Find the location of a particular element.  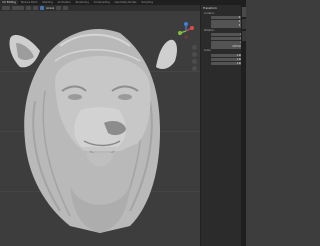

axis-gizmo-icon is located at coordinates (186, 31).